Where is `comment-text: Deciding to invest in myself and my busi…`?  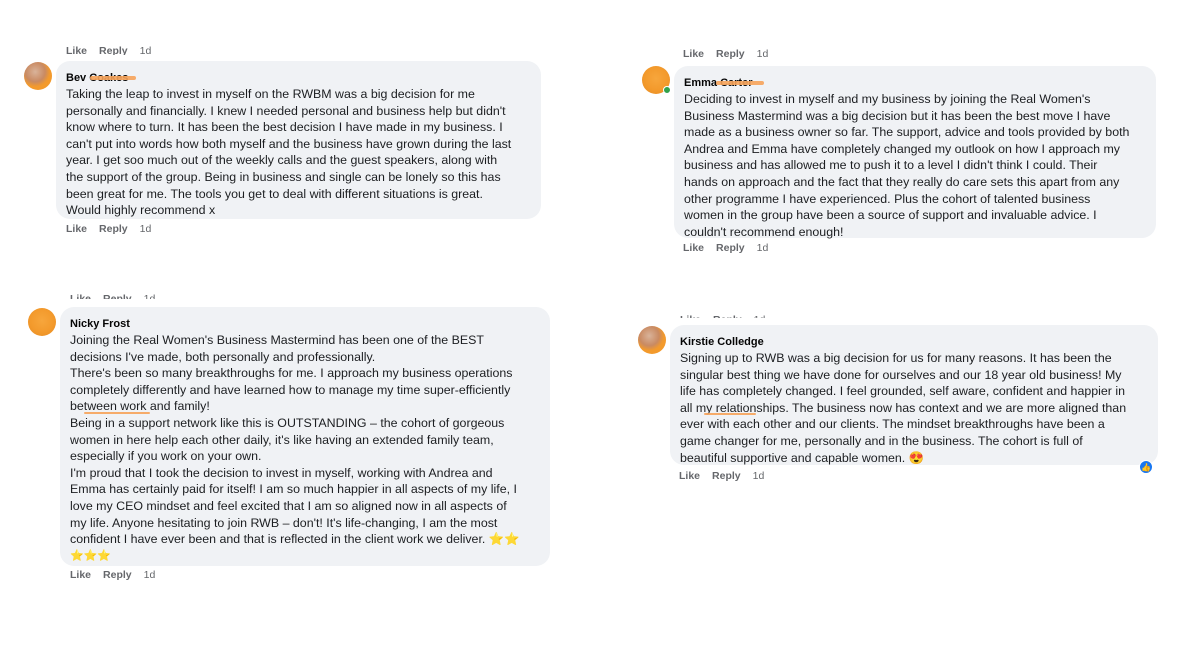
comment-text: Deciding to invest in myself and my busi… is located at coordinates (907, 165).